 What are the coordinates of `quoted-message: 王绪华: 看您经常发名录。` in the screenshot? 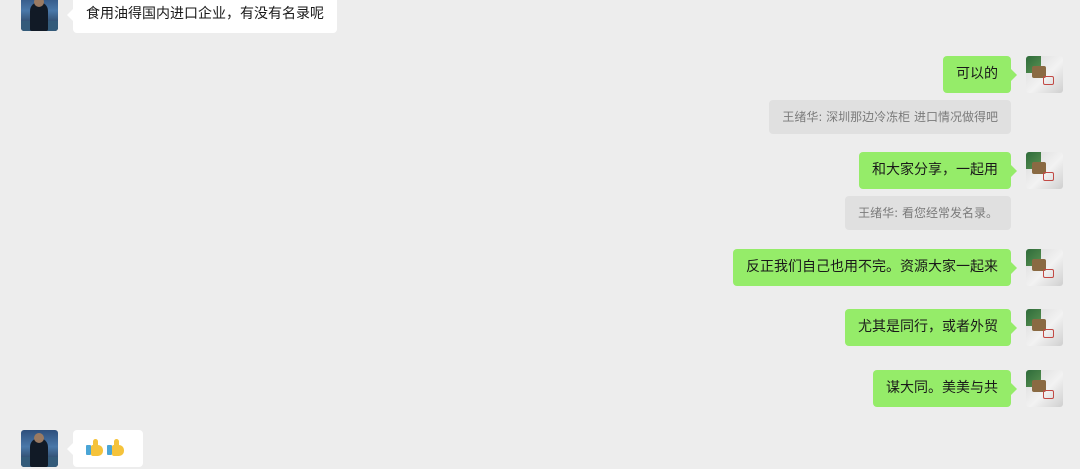 It's located at (928, 213).